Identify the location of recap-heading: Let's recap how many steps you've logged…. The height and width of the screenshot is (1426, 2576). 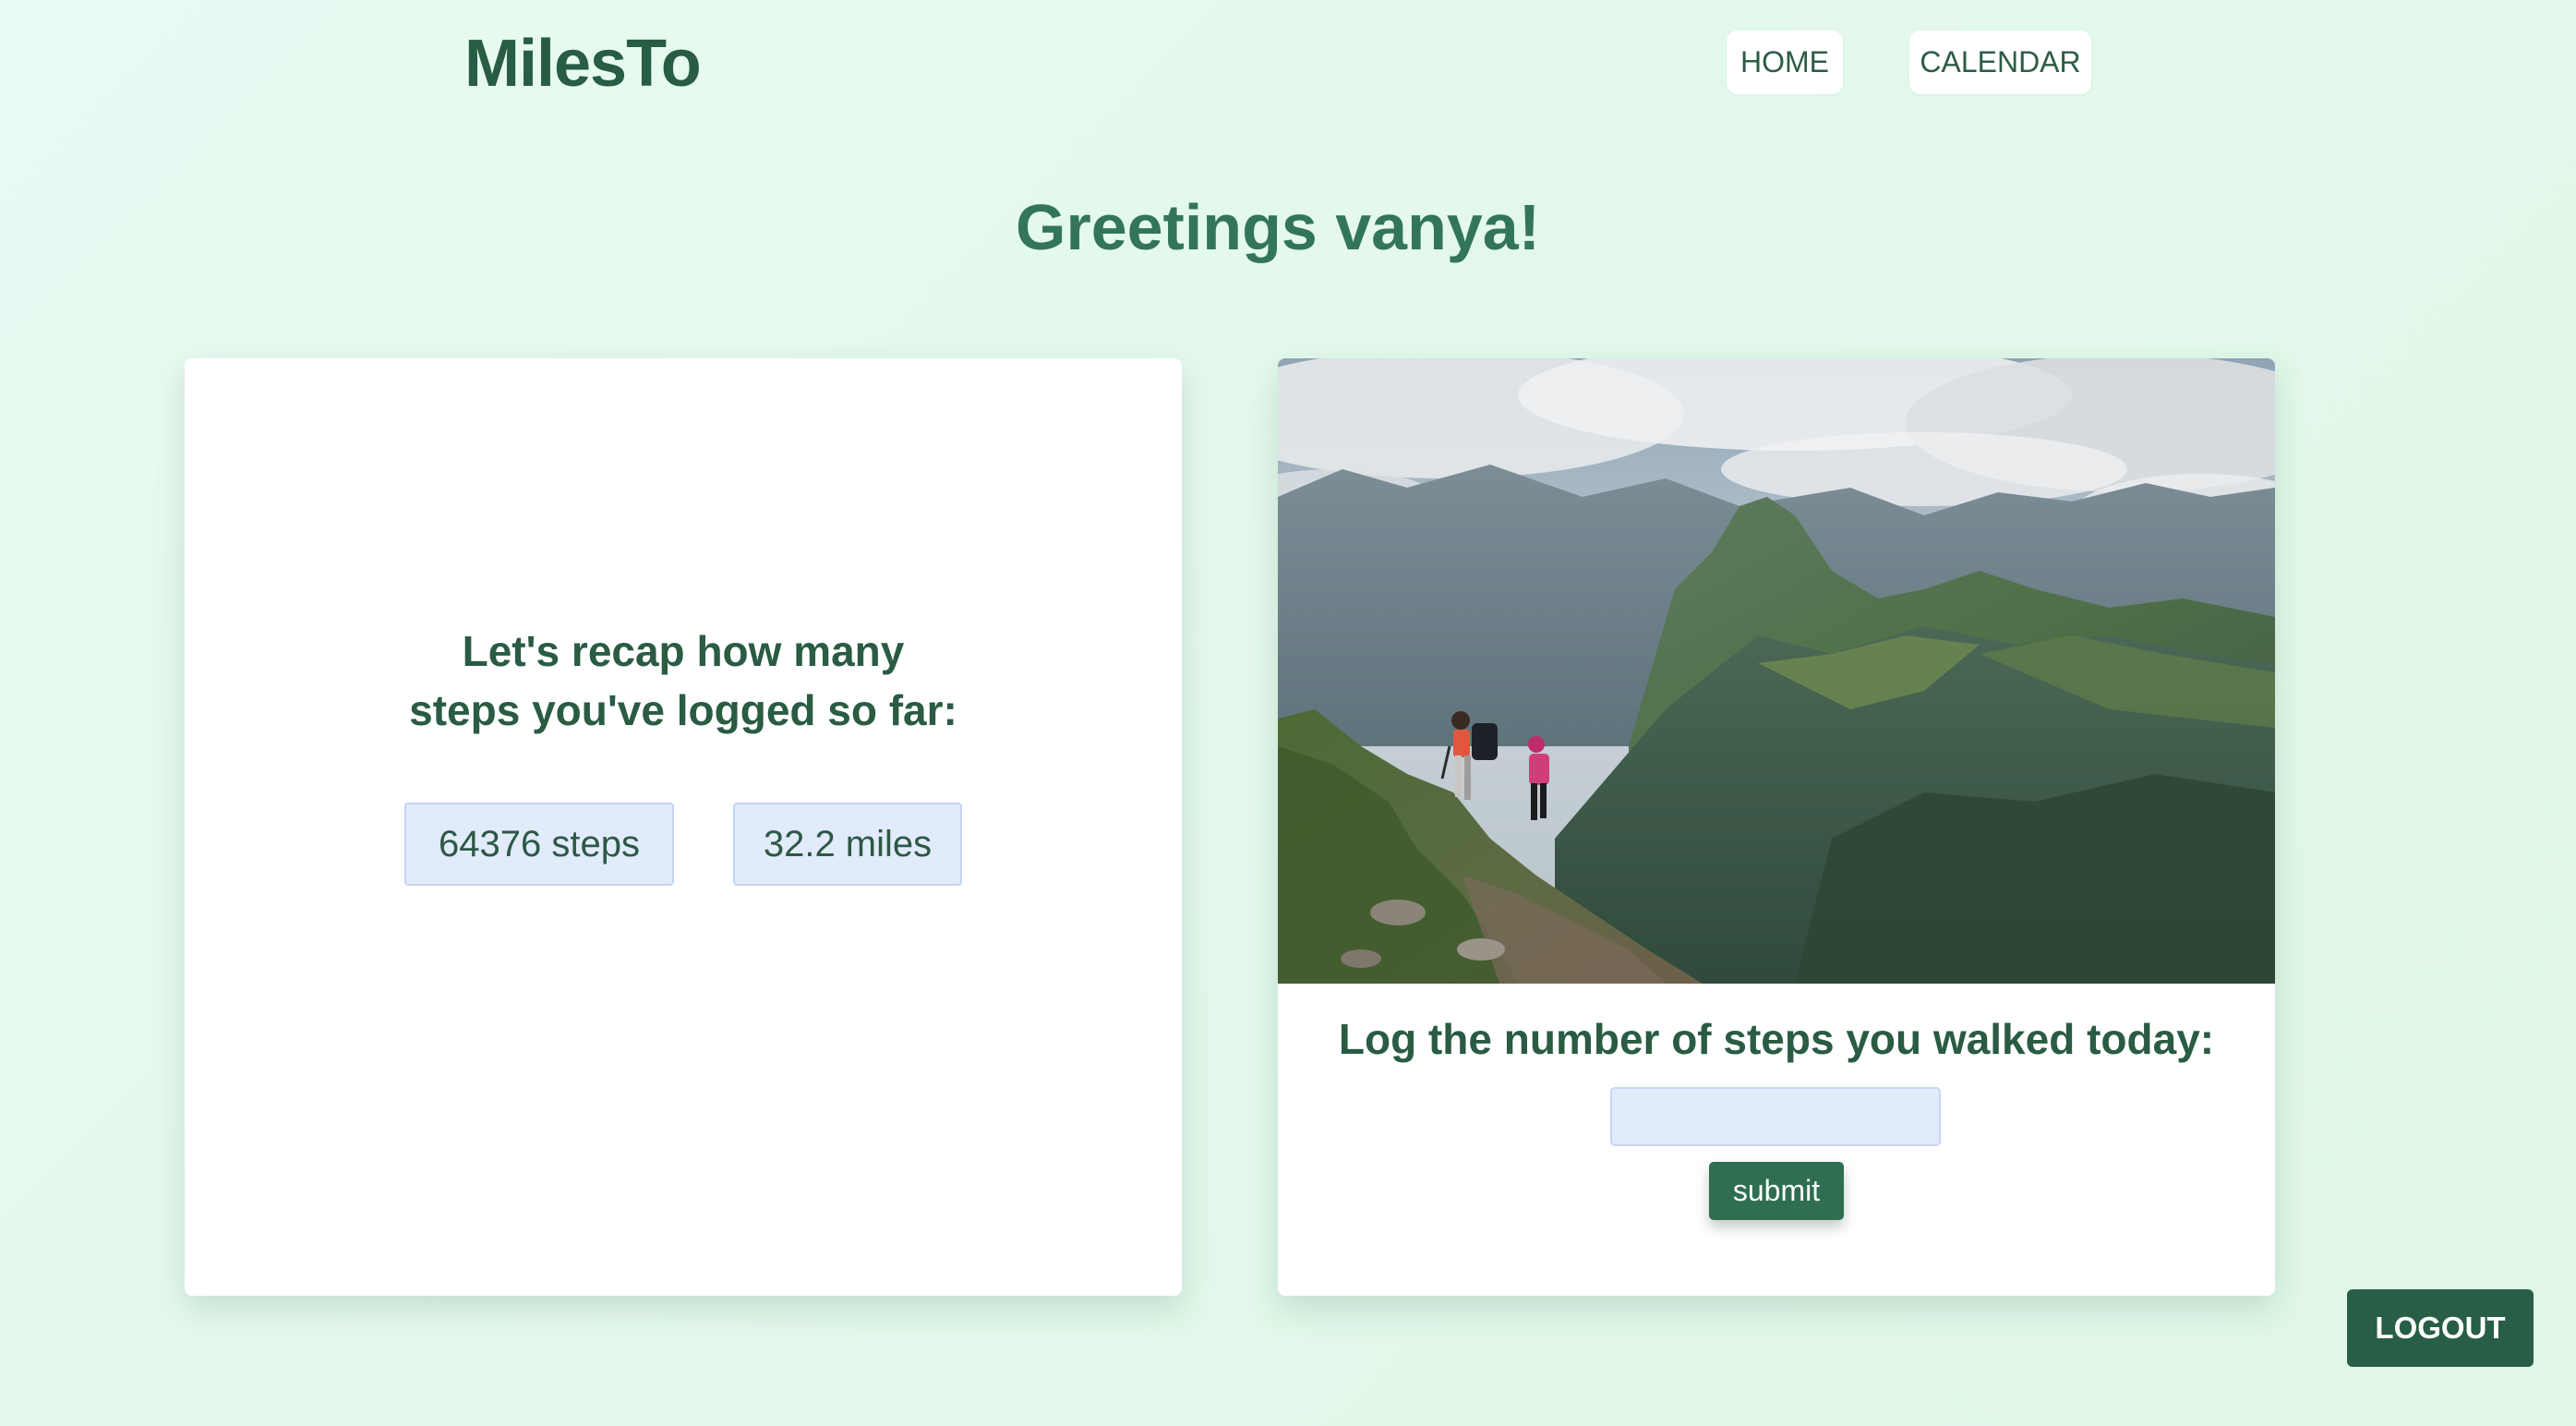
(683, 681).